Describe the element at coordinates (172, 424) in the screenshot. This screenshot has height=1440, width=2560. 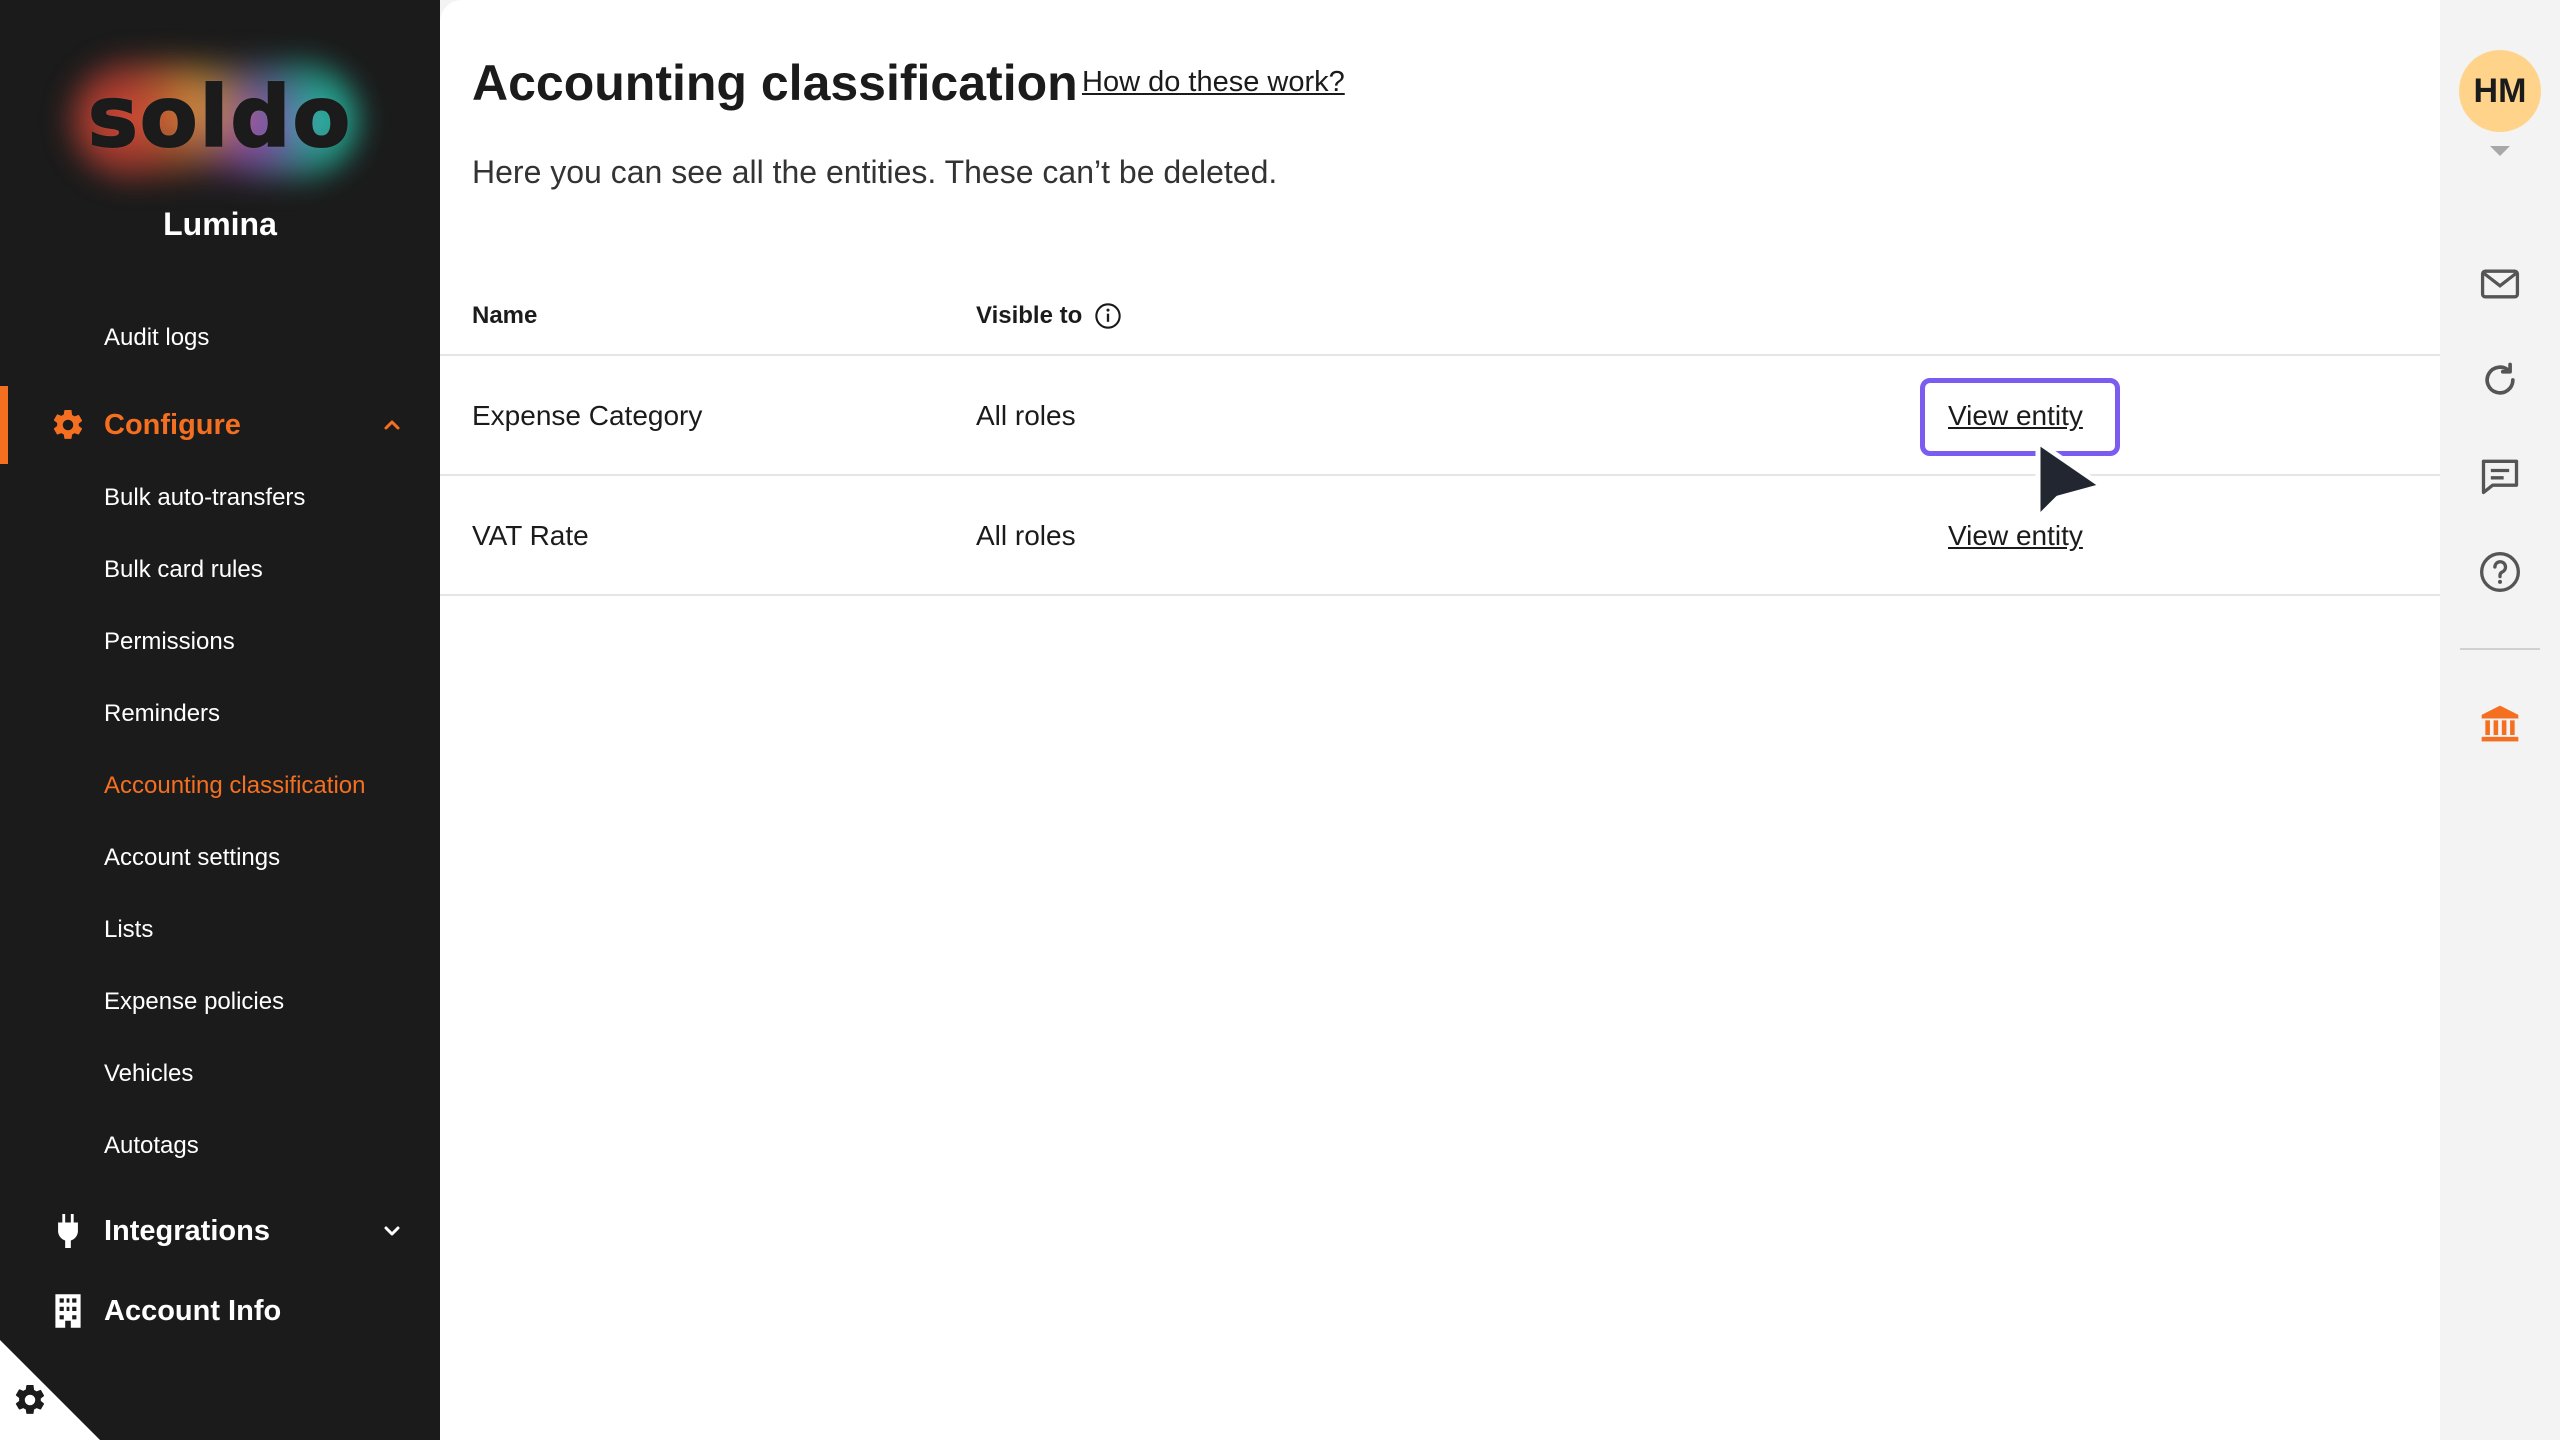
I see `sidebar-item-configure-label: Configure` at that location.